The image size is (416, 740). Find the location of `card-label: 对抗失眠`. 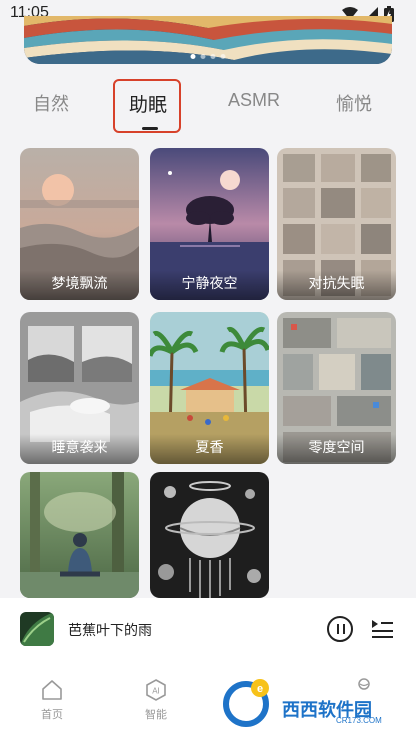

card-label: 对抗失眠 is located at coordinates (336, 285).